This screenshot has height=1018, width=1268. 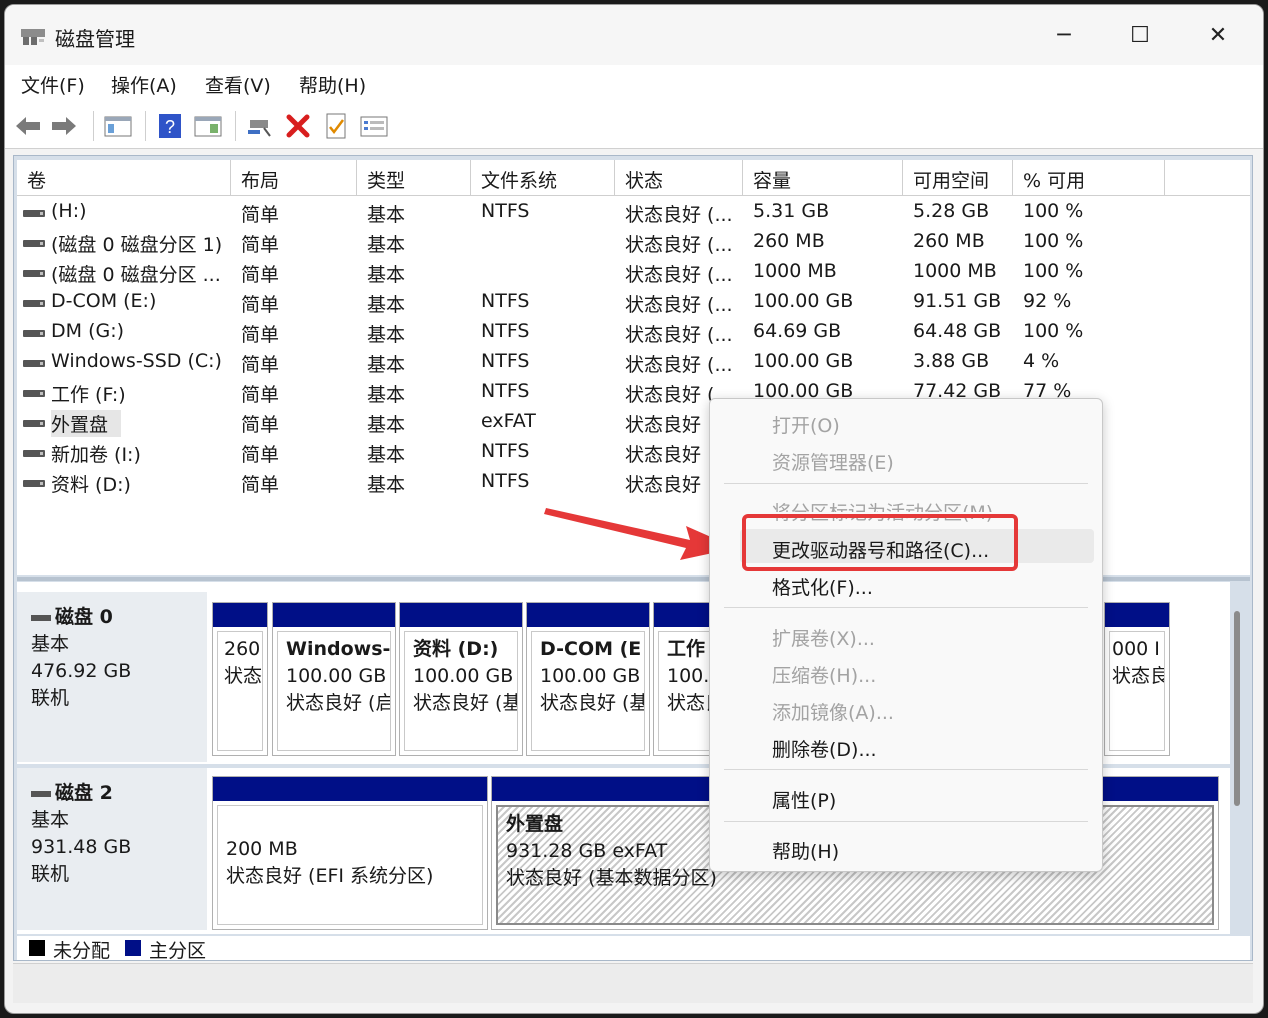 What do you see at coordinates (37, 948) in the screenshot?
I see `legend-unallocated-swatch` at bounding box center [37, 948].